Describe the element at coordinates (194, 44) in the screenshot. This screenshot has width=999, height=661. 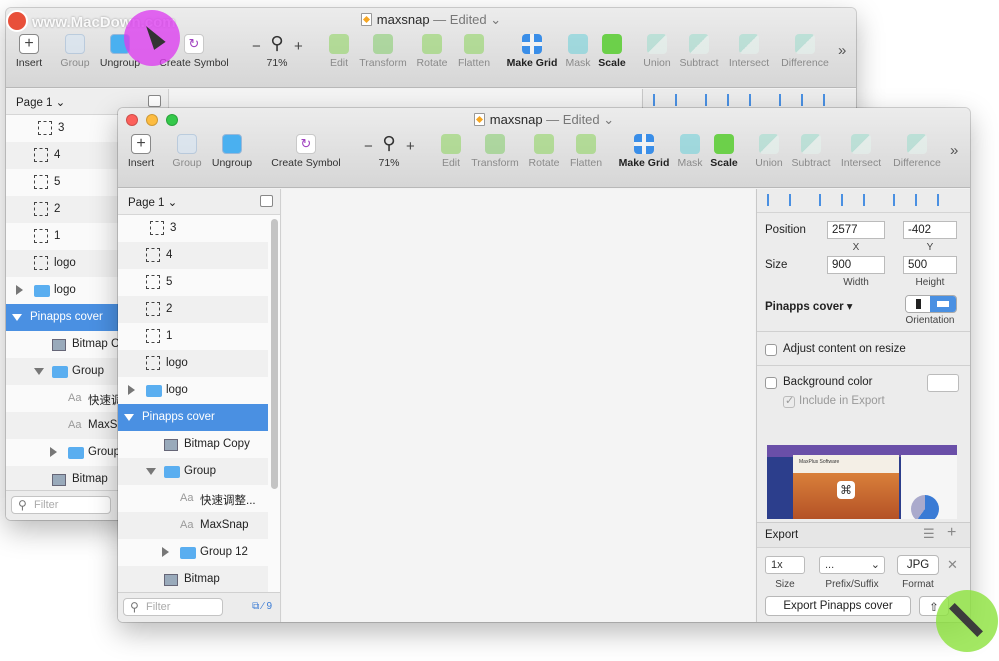
I see `symbol-icon: ↻` at that location.